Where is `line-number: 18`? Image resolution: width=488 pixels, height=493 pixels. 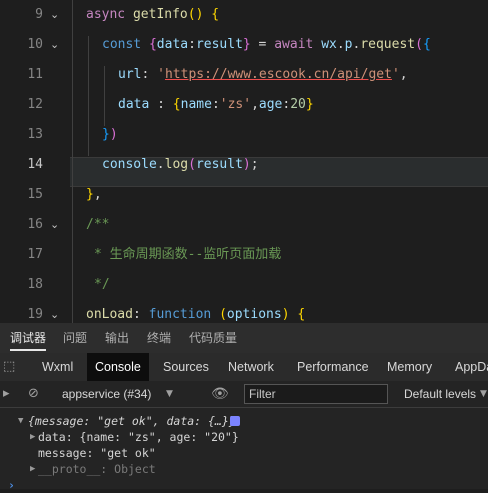
line-number: 18 is located at coordinates (35, 284).